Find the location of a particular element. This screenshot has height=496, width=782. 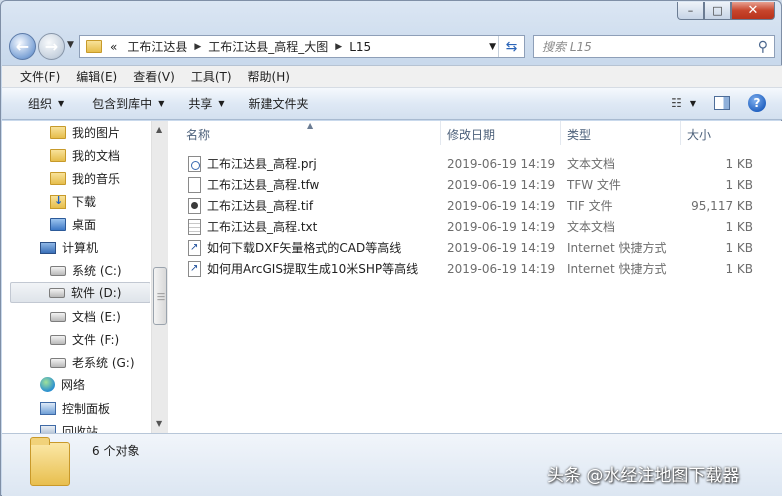

sidebar-item-label: 计算机 is located at coordinates (80, 248).